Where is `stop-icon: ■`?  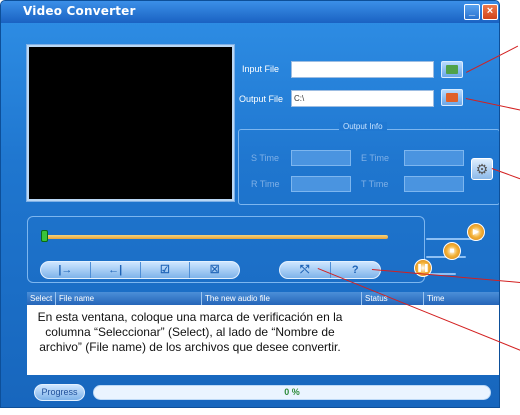 stop-icon: ■ is located at coordinates (452, 250).